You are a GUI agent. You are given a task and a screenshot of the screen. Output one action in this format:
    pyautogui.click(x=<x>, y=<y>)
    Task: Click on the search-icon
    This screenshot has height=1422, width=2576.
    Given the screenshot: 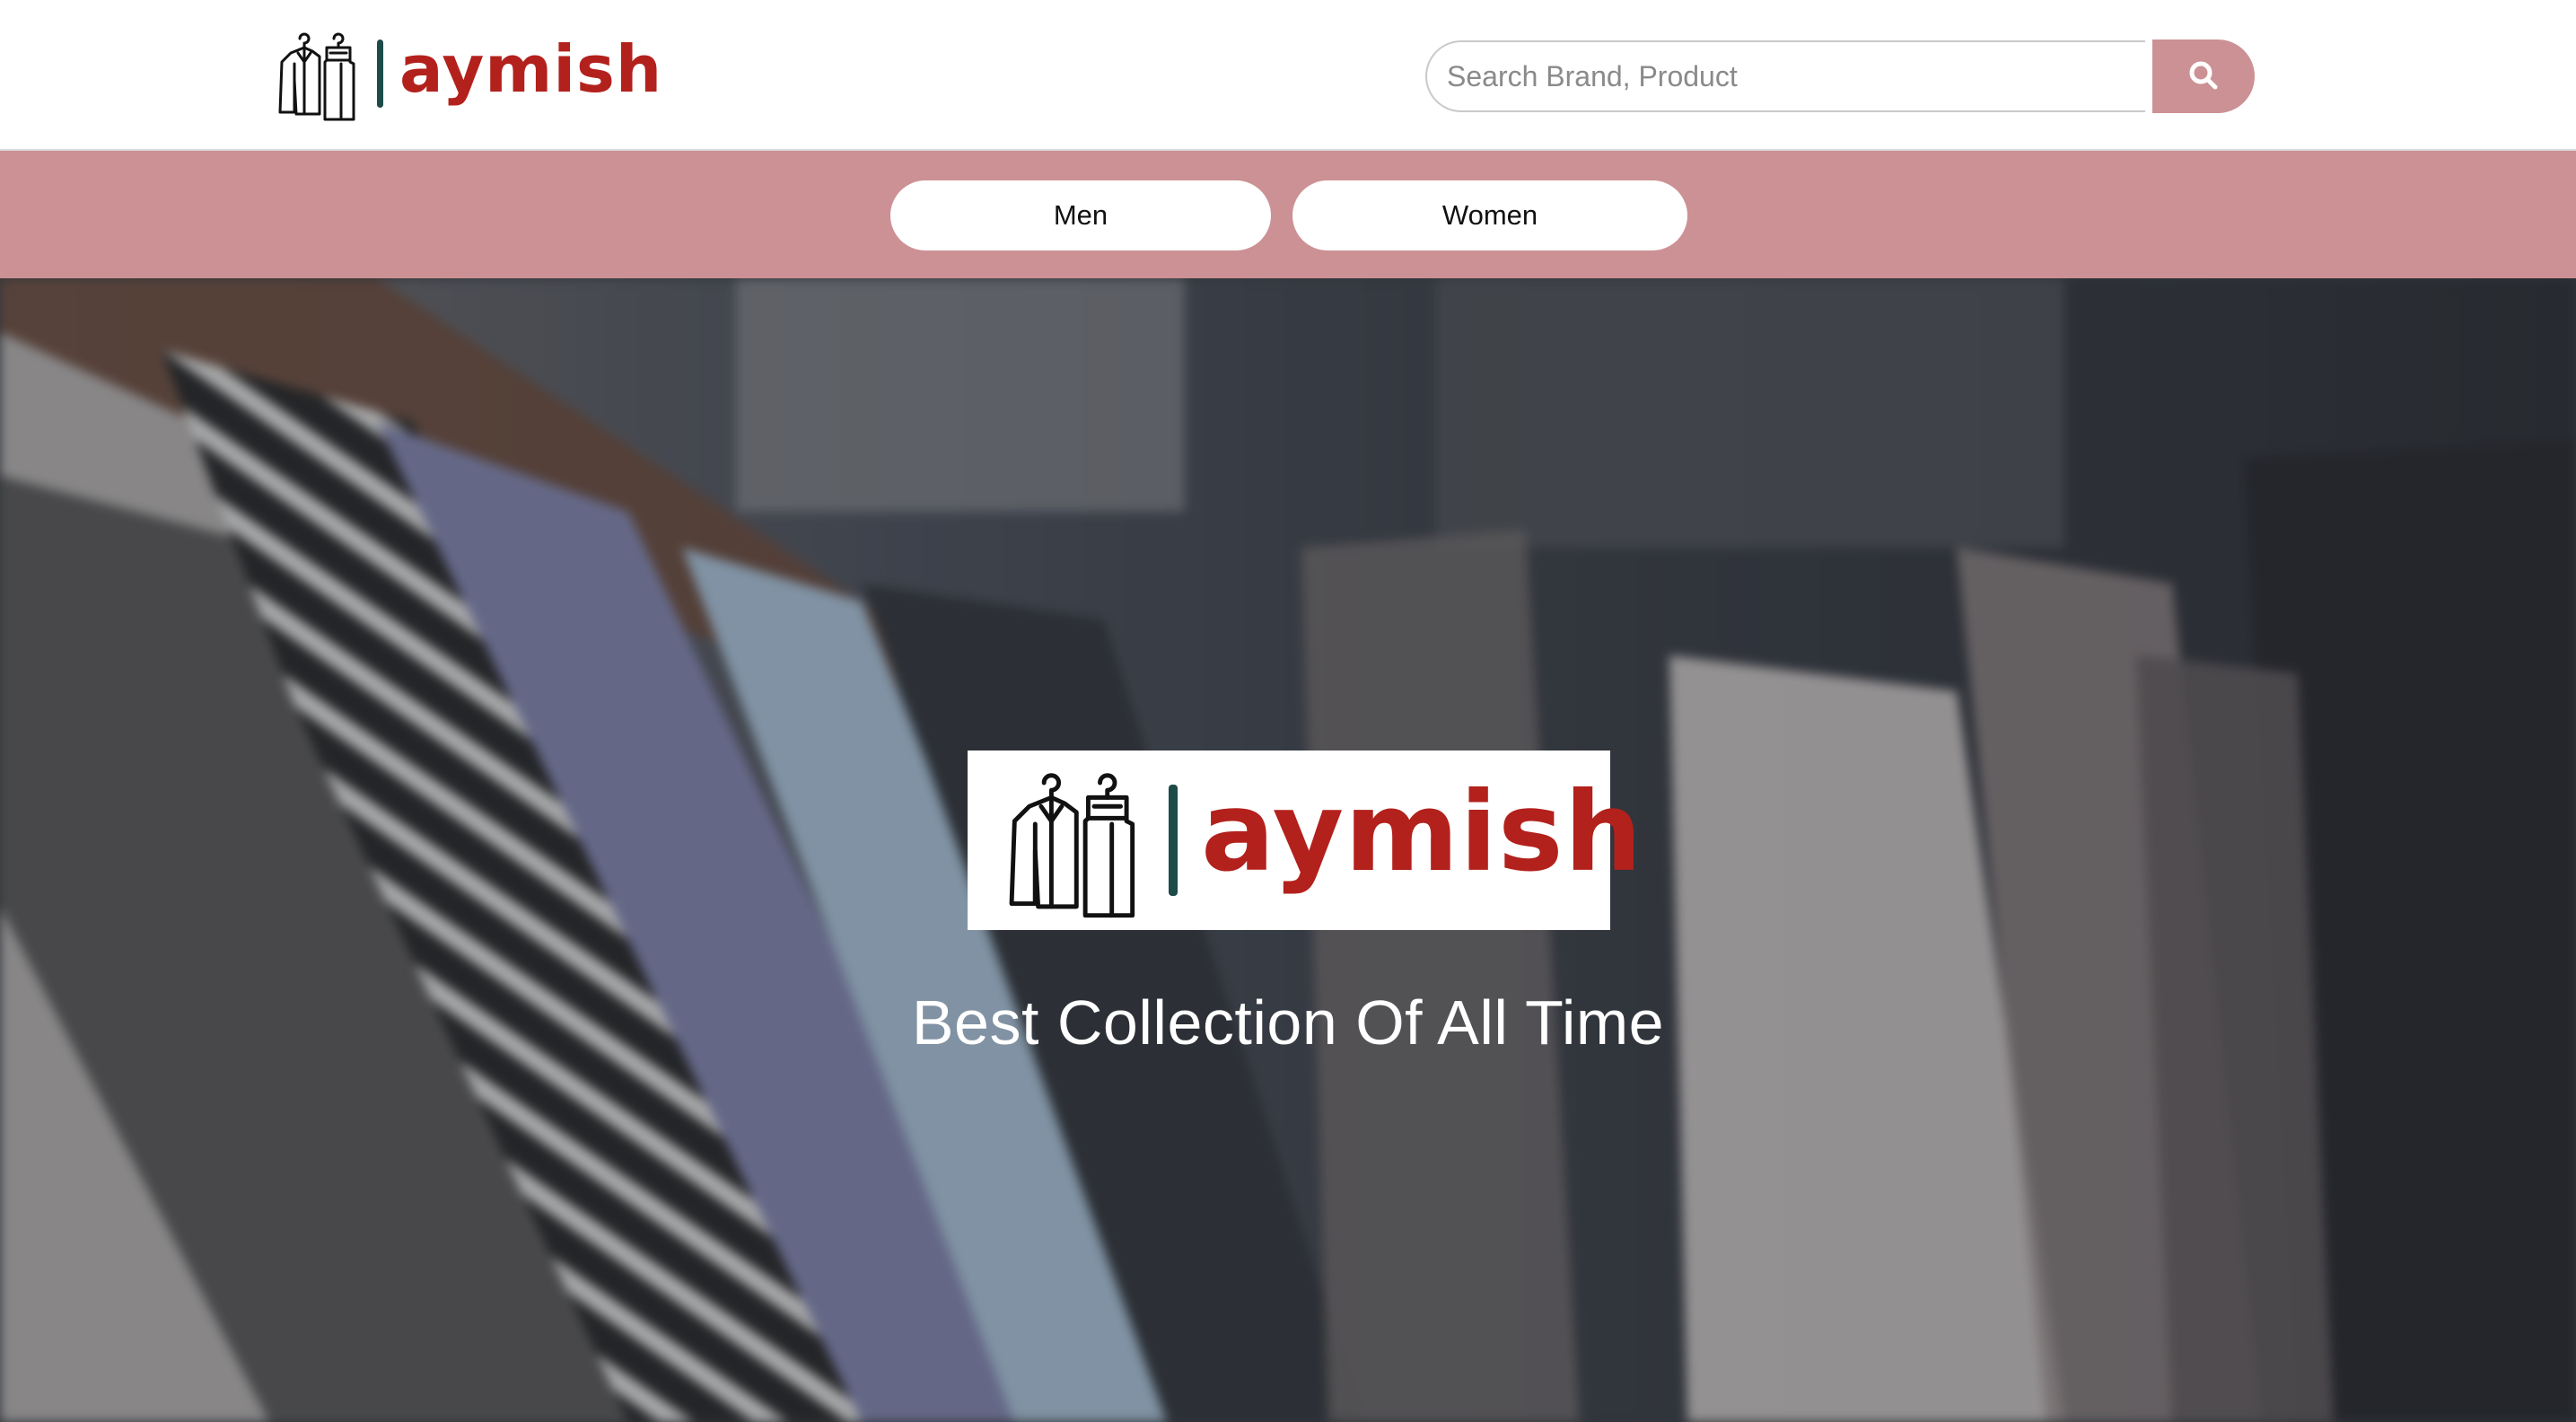 What is the action you would take?
    pyautogui.click(x=2203, y=76)
    